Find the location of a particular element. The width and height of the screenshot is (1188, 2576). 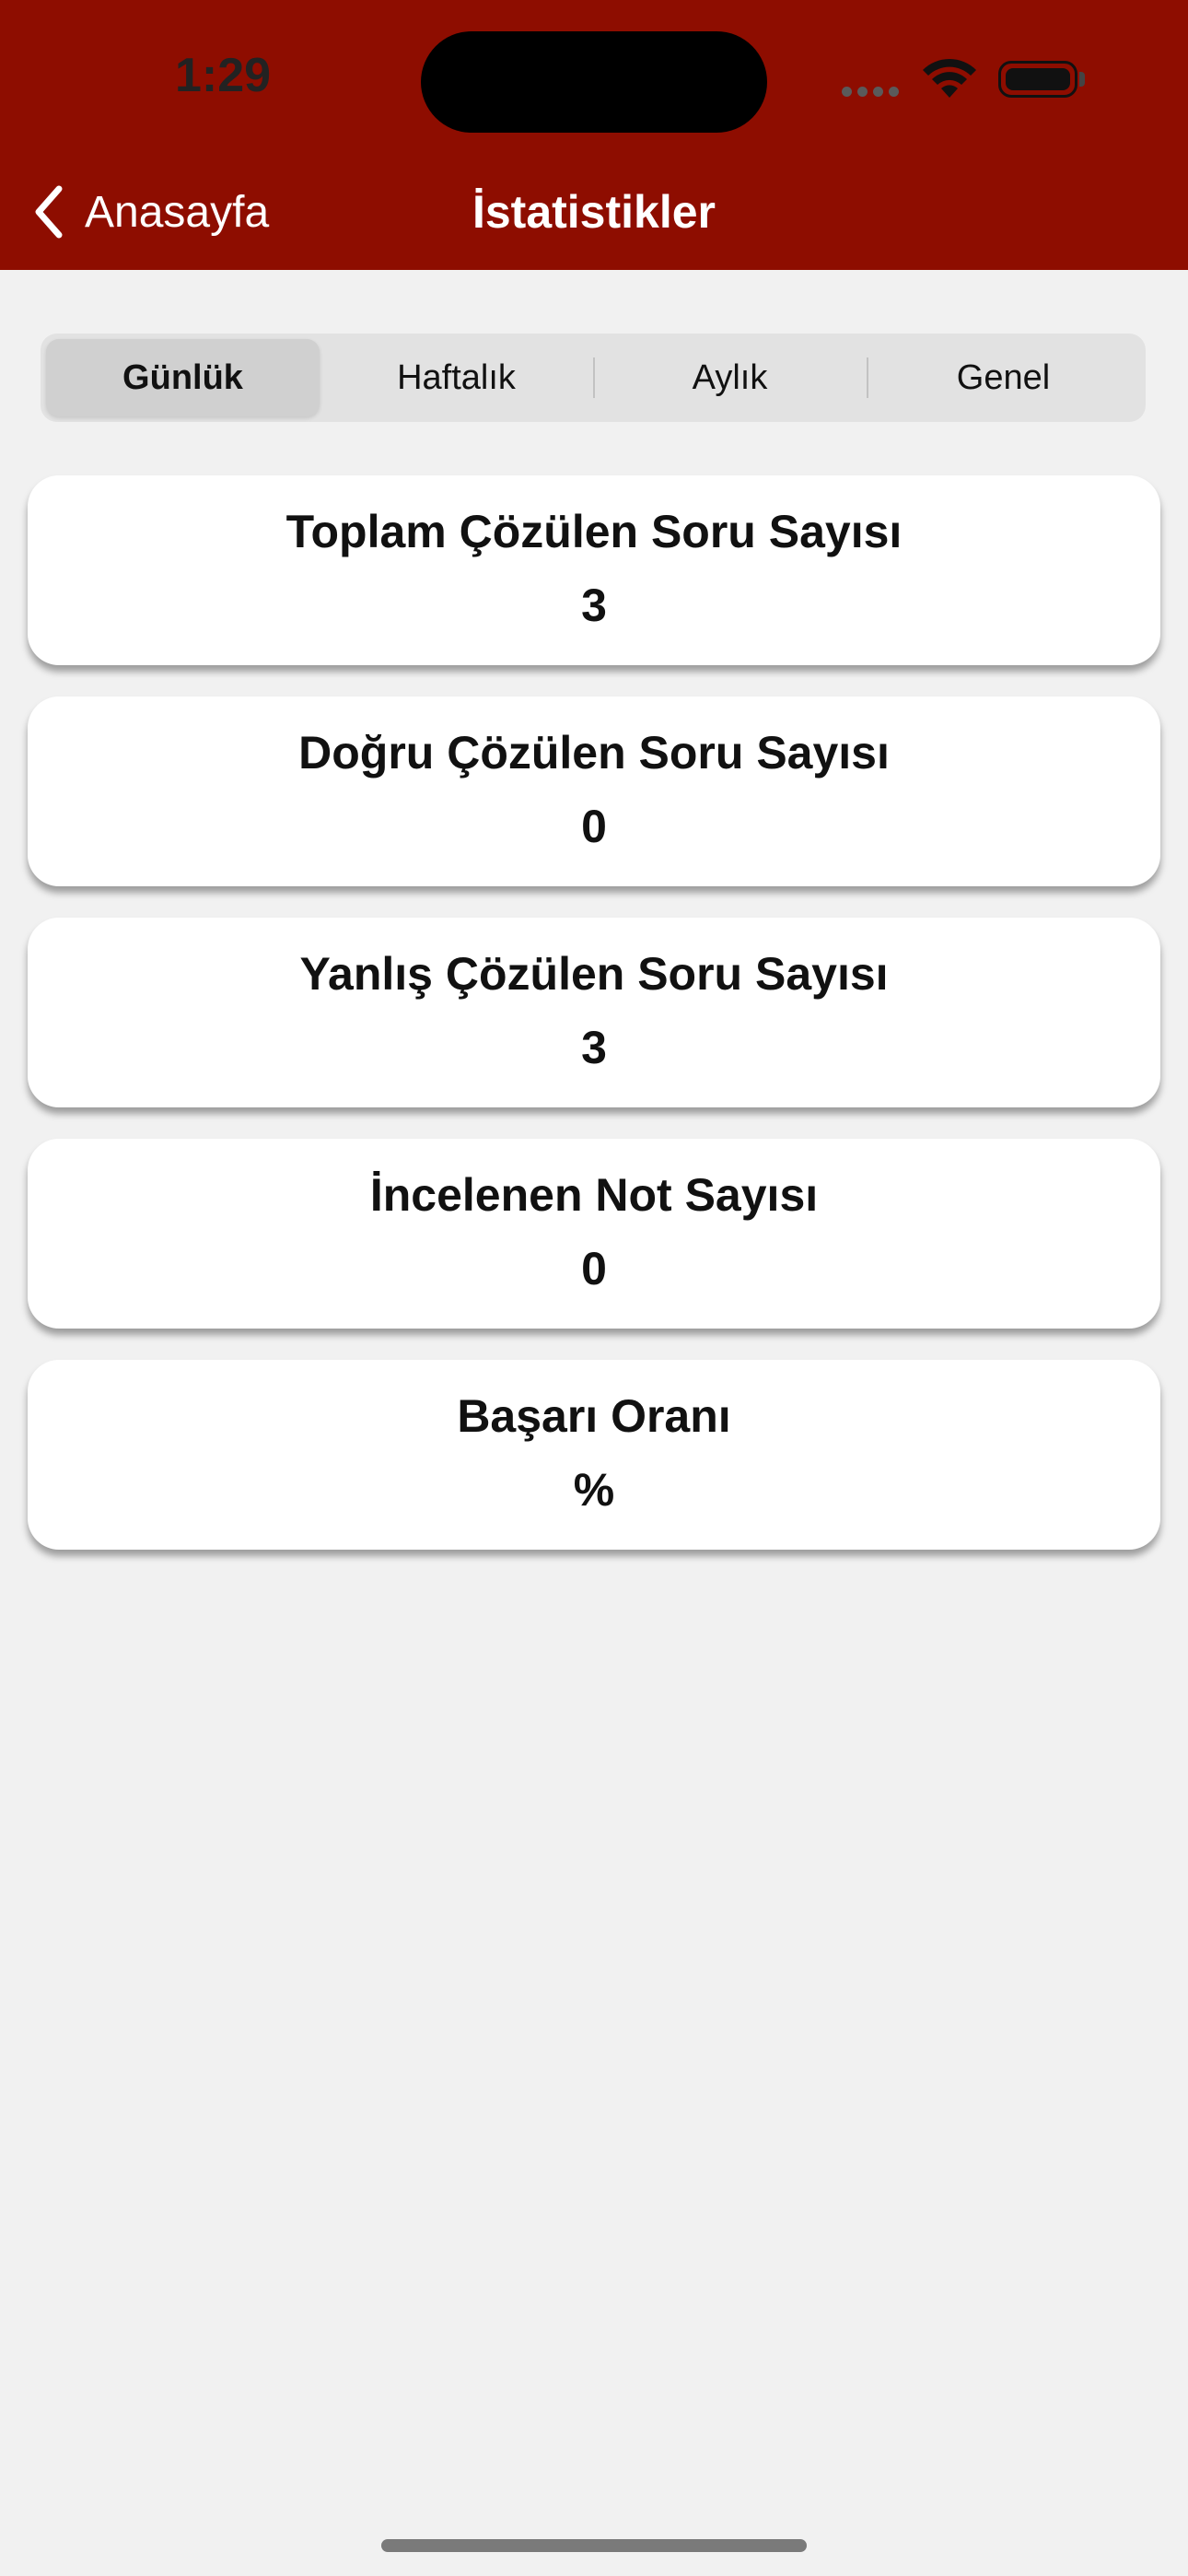

battery-tip is located at coordinates (1082, 79).